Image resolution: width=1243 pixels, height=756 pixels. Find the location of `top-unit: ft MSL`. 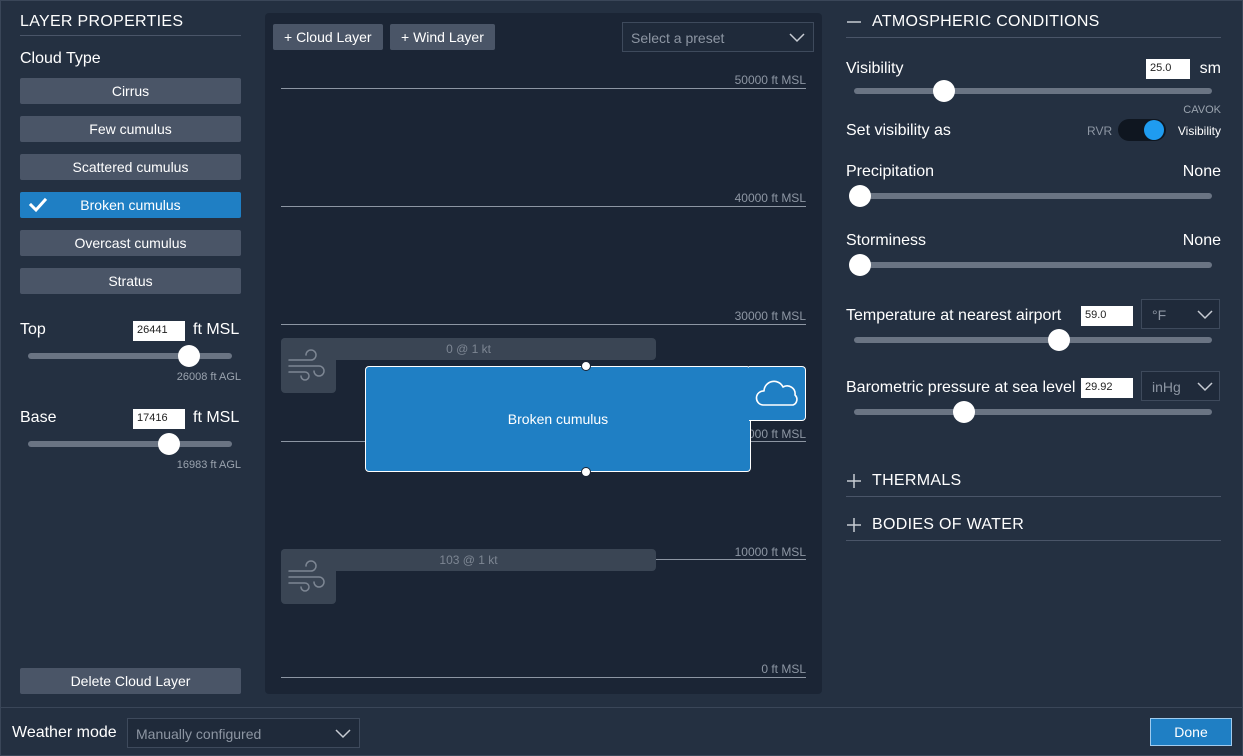

top-unit: ft MSL is located at coordinates (216, 329).